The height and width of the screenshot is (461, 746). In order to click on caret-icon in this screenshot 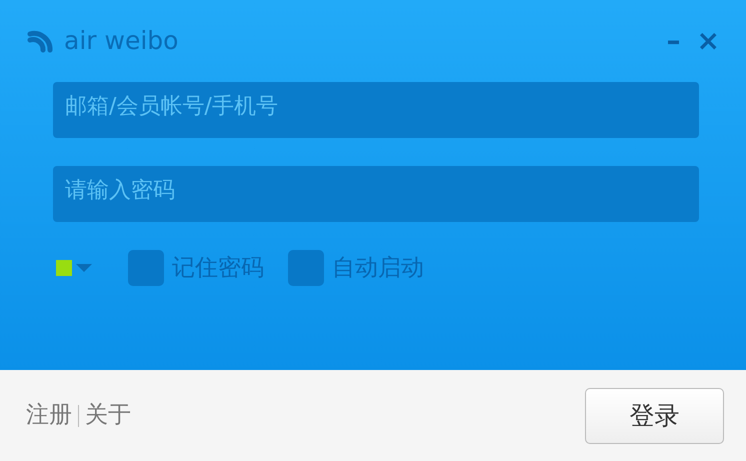, I will do `click(84, 268)`.